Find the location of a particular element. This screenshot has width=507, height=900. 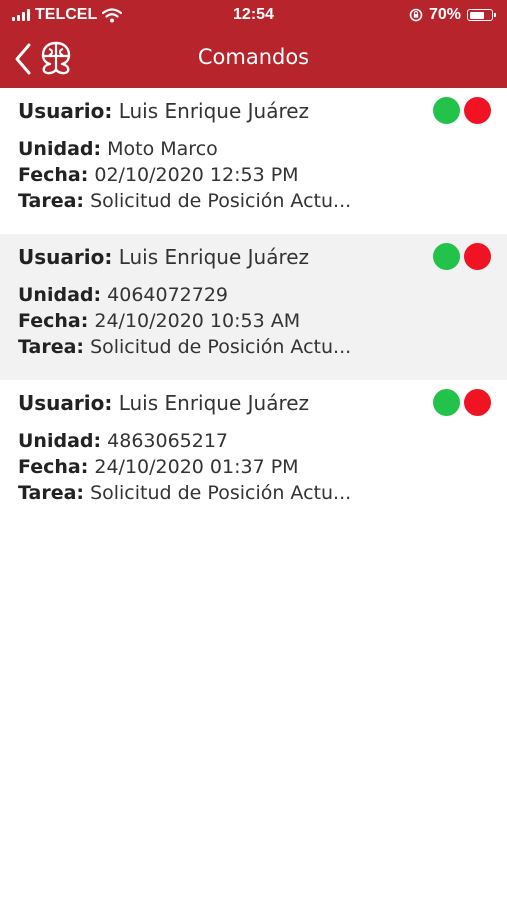

date-row: Fecha: 02/10/2020 12:53 PM is located at coordinates (203, 175).